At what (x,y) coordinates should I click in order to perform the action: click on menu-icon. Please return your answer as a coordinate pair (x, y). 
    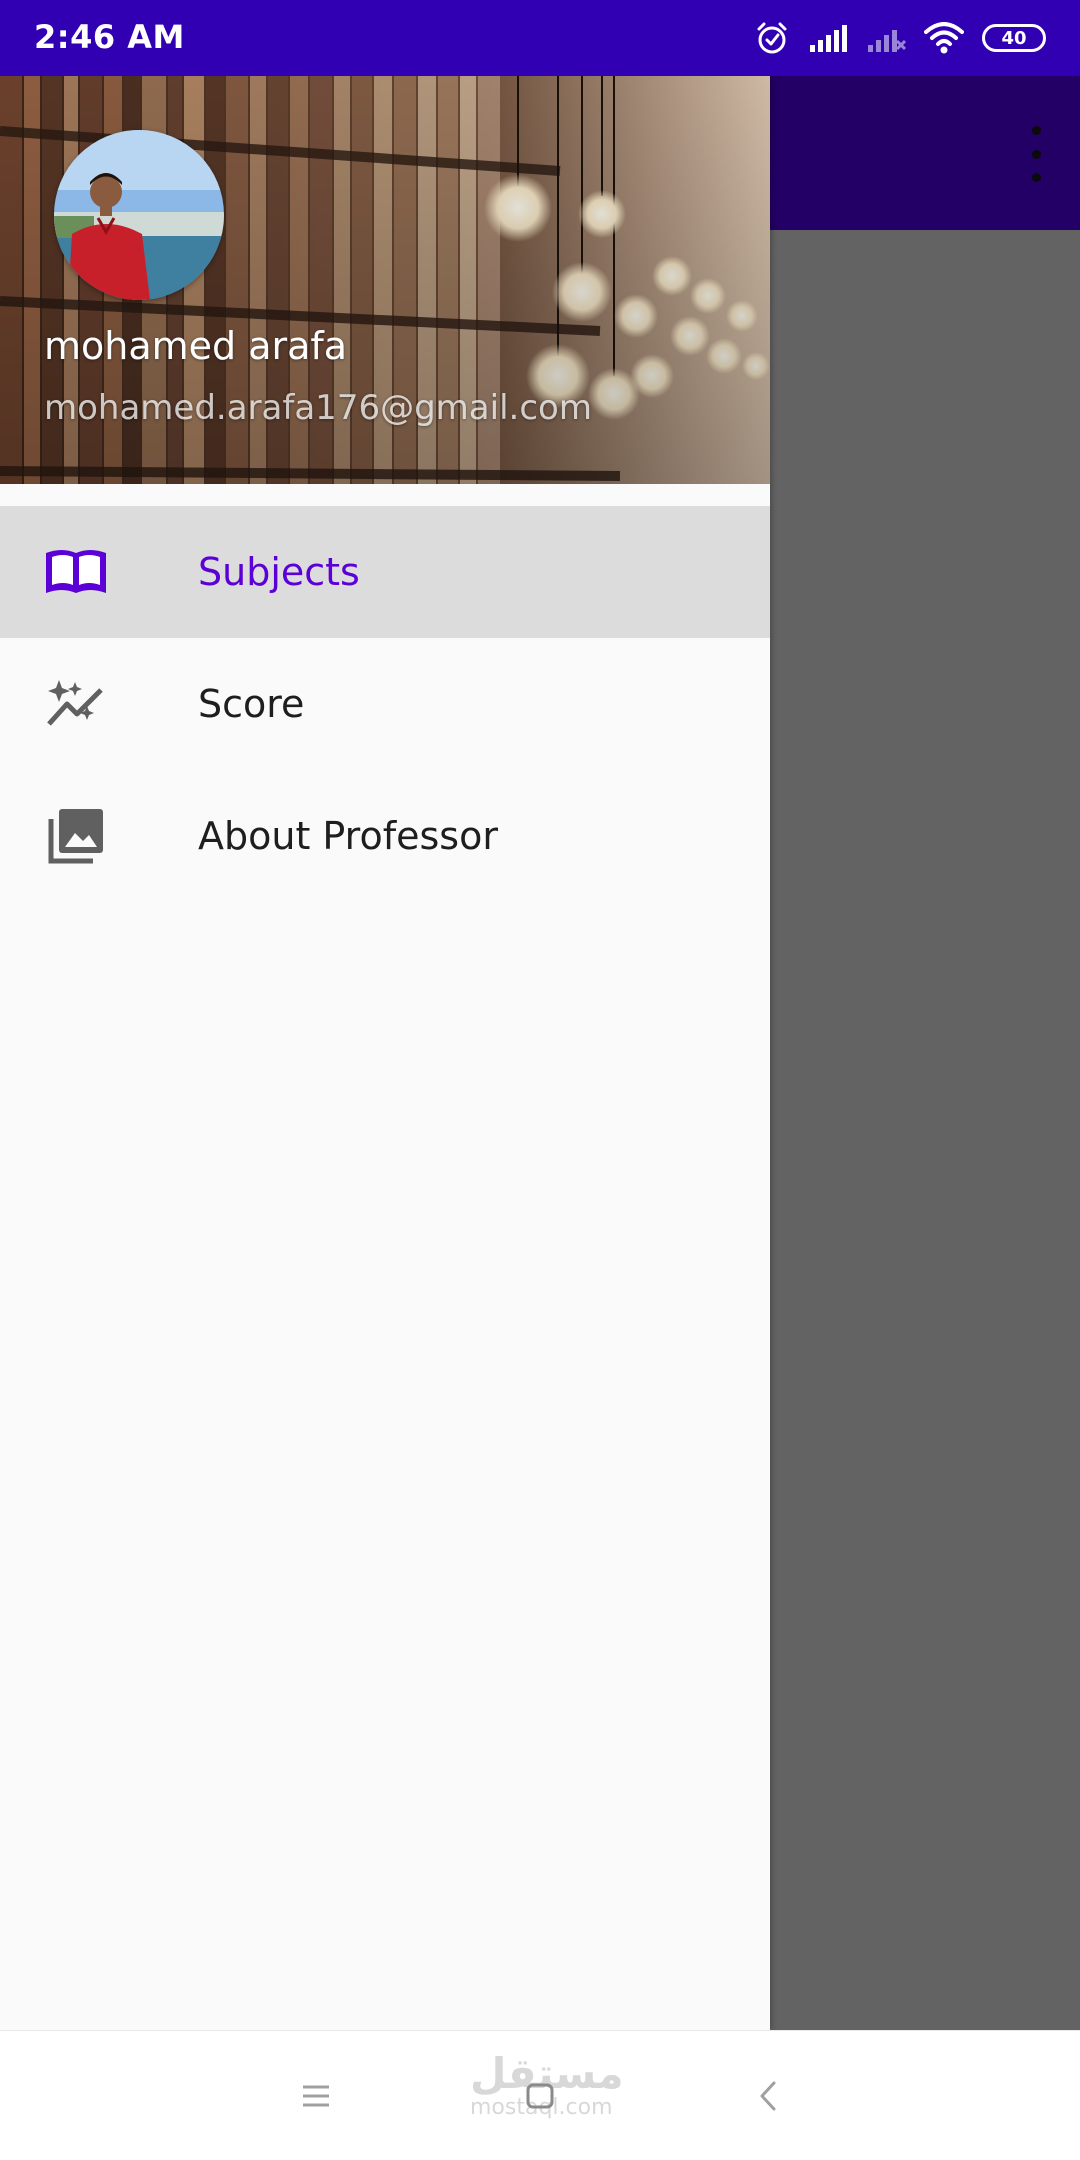
    Looking at the image, I should click on (316, 2096).